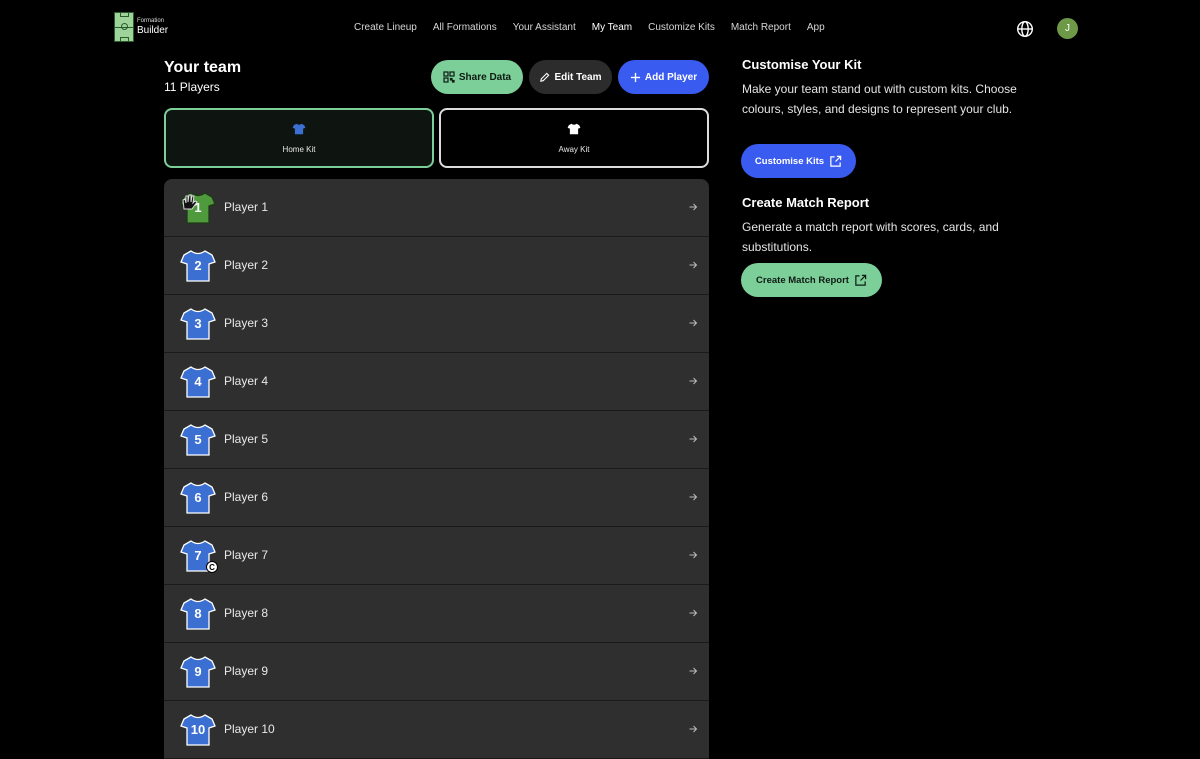  I want to click on shirt-number: 5, so click(198, 439).